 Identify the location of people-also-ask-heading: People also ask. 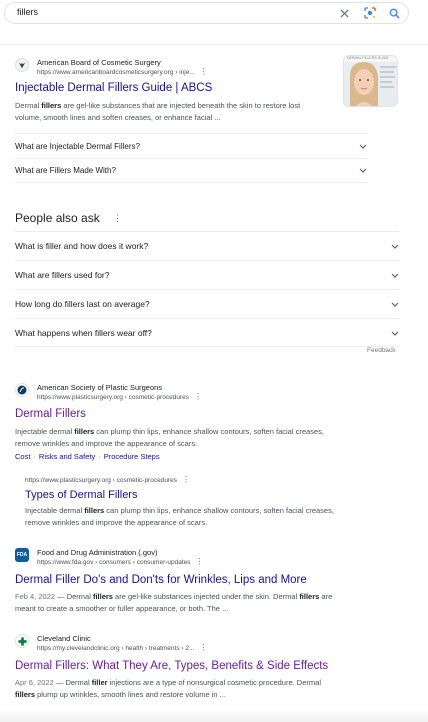
(57, 218).